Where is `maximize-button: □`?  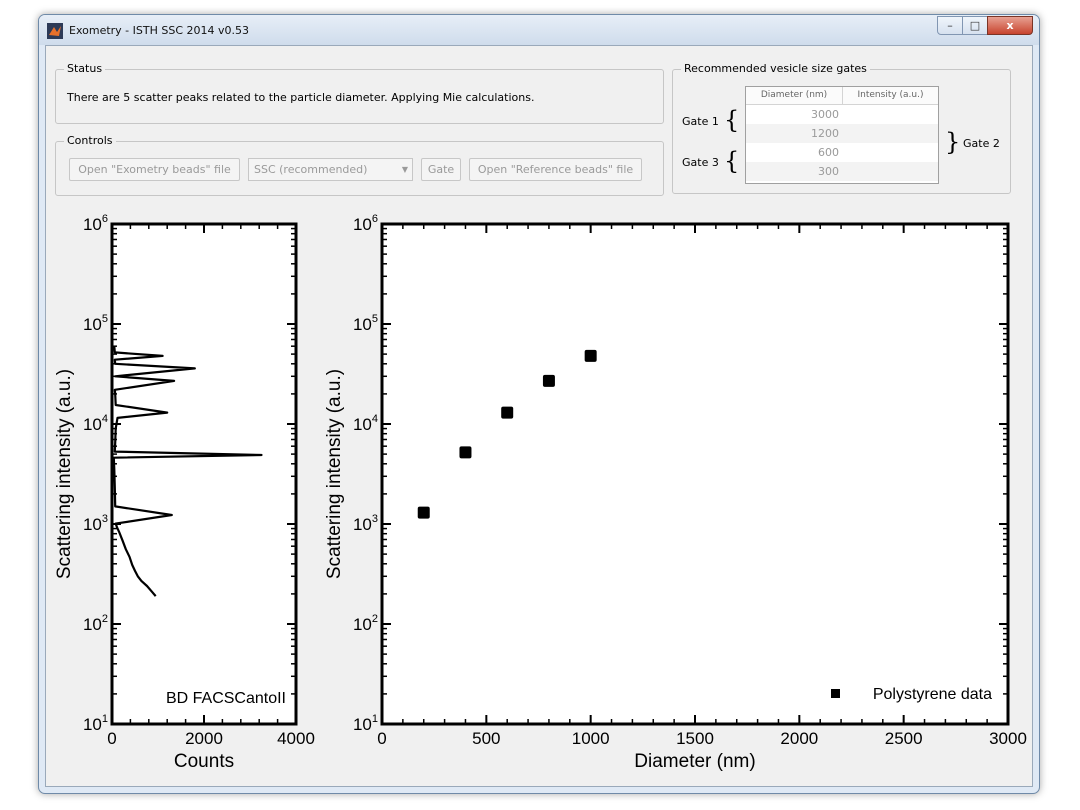
maximize-button: □ is located at coordinates (975, 25).